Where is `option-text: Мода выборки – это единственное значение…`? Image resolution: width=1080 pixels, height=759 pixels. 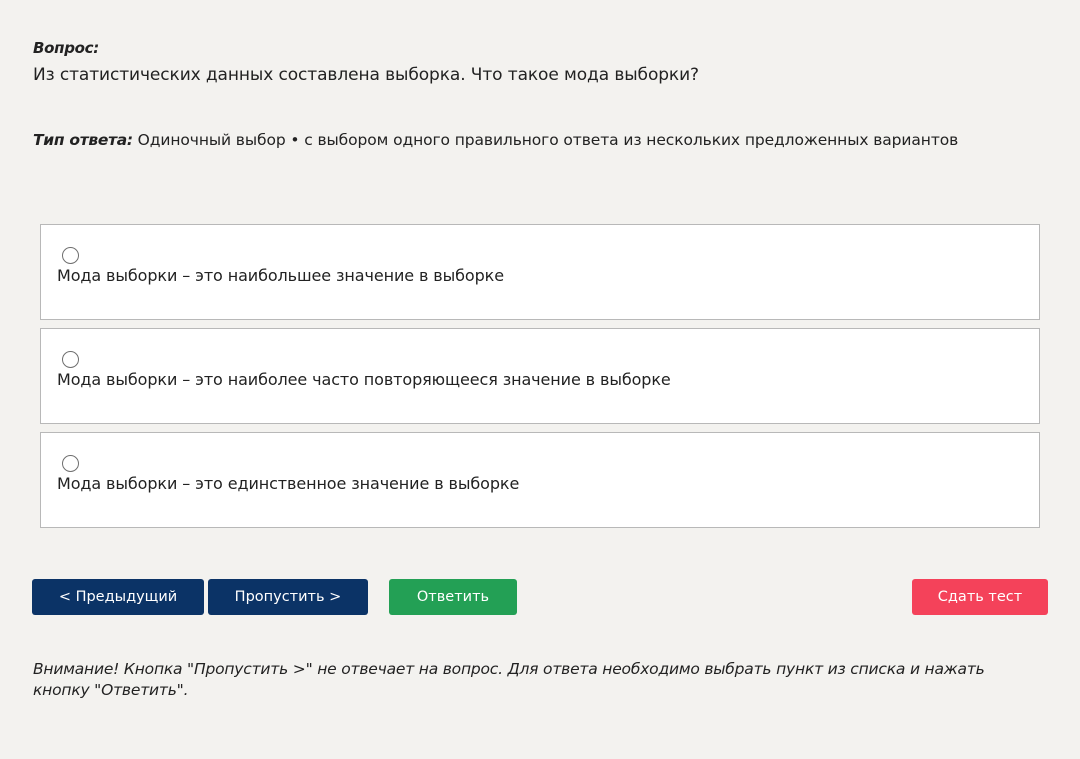 option-text: Мода выборки – это единственное значение… is located at coordinates (288, 483).